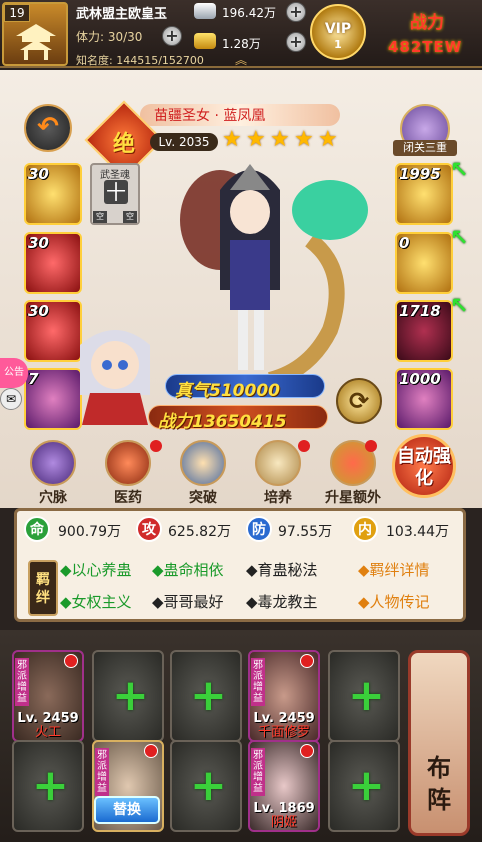 This screenshot has width=482, height=842. I want to click on lineup-hero-slot: 邪派增益 Lv. 2459 千面修罗, so click(284, 696).